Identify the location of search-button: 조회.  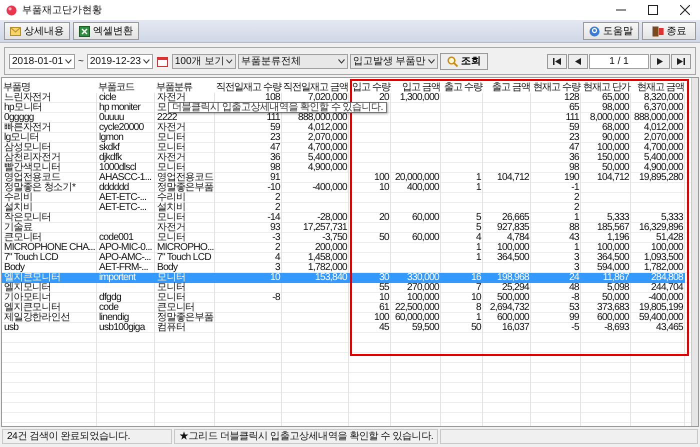
(464, 61).